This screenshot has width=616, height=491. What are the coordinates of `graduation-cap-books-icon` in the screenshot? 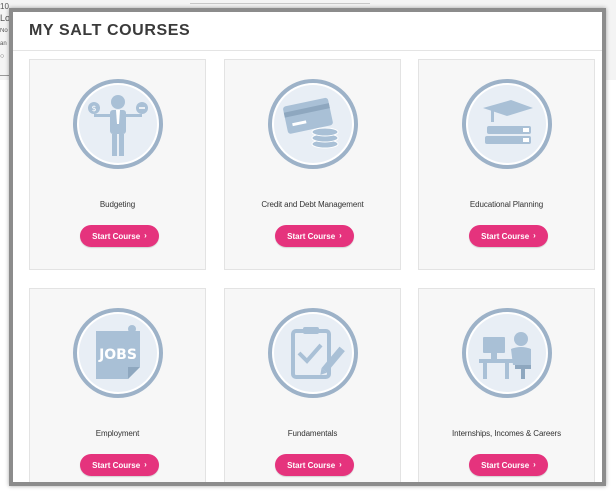 It's located at (507, 124).